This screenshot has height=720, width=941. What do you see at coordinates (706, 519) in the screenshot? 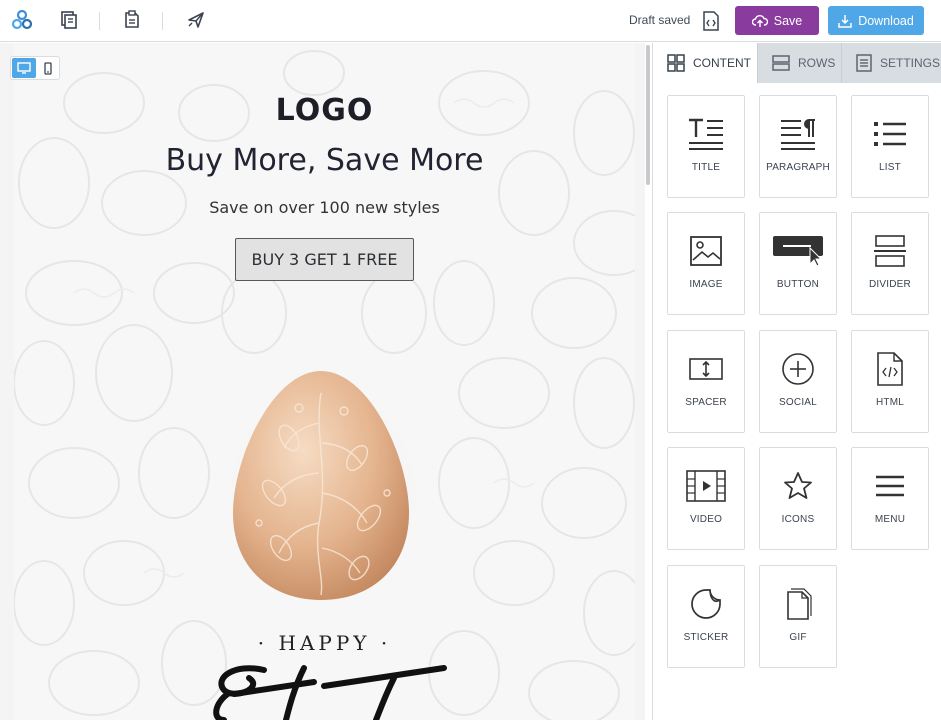
I see `block-label: VIDEO` at bounding box center [706, 519].